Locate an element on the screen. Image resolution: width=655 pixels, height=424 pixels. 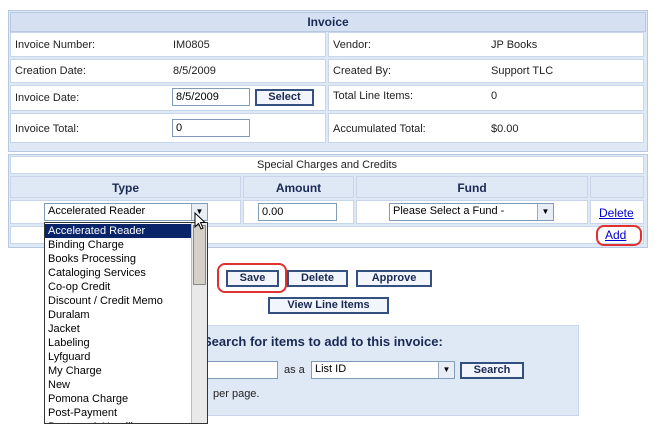
fund-select-value: Please Select a Fund - is located at coordinates (449, 211).